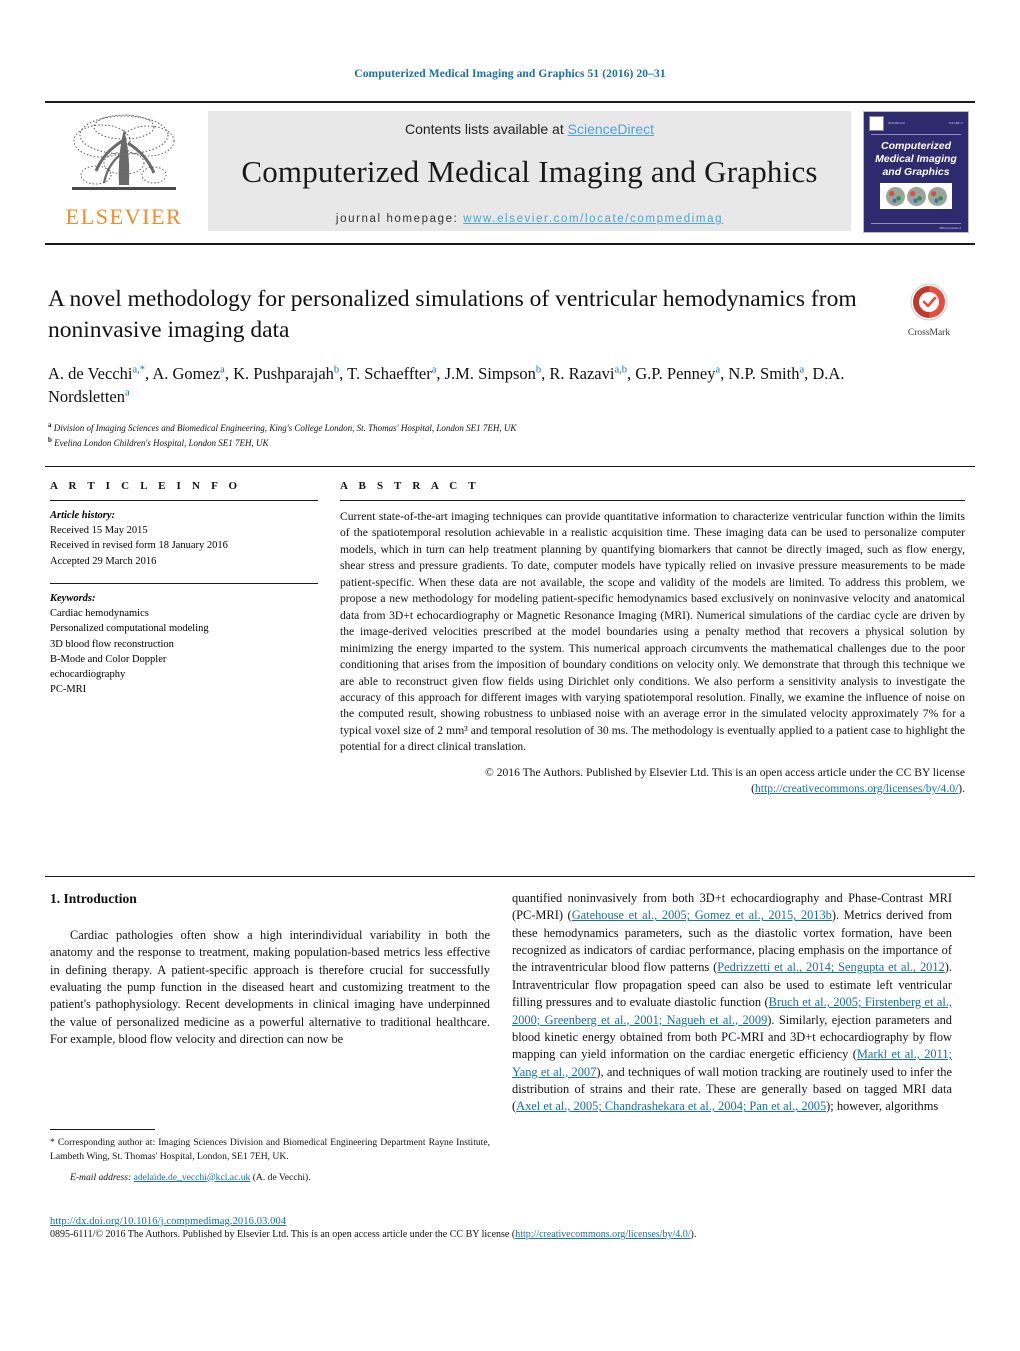 The height and width of the screenshot is (1351, 1020). What do you see at coordinates (593, 219) in the screenshot?
I see `journal-homepage-link: www.elsevier.com/locate/compmedimag` at bounding box center [593, 219].